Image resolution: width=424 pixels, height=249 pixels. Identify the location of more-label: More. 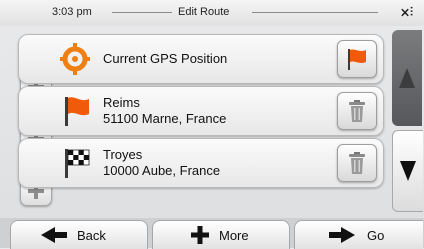
(234, 235).